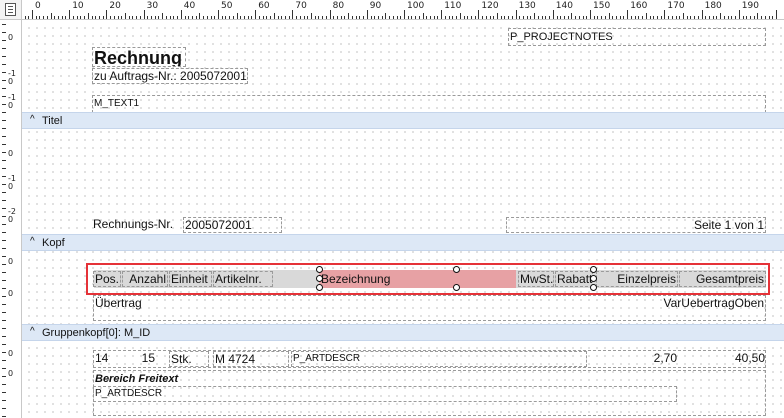 The width and height of the screenshot is (784, 418). I want to click on ruler-label: 90, so click(375, 6).